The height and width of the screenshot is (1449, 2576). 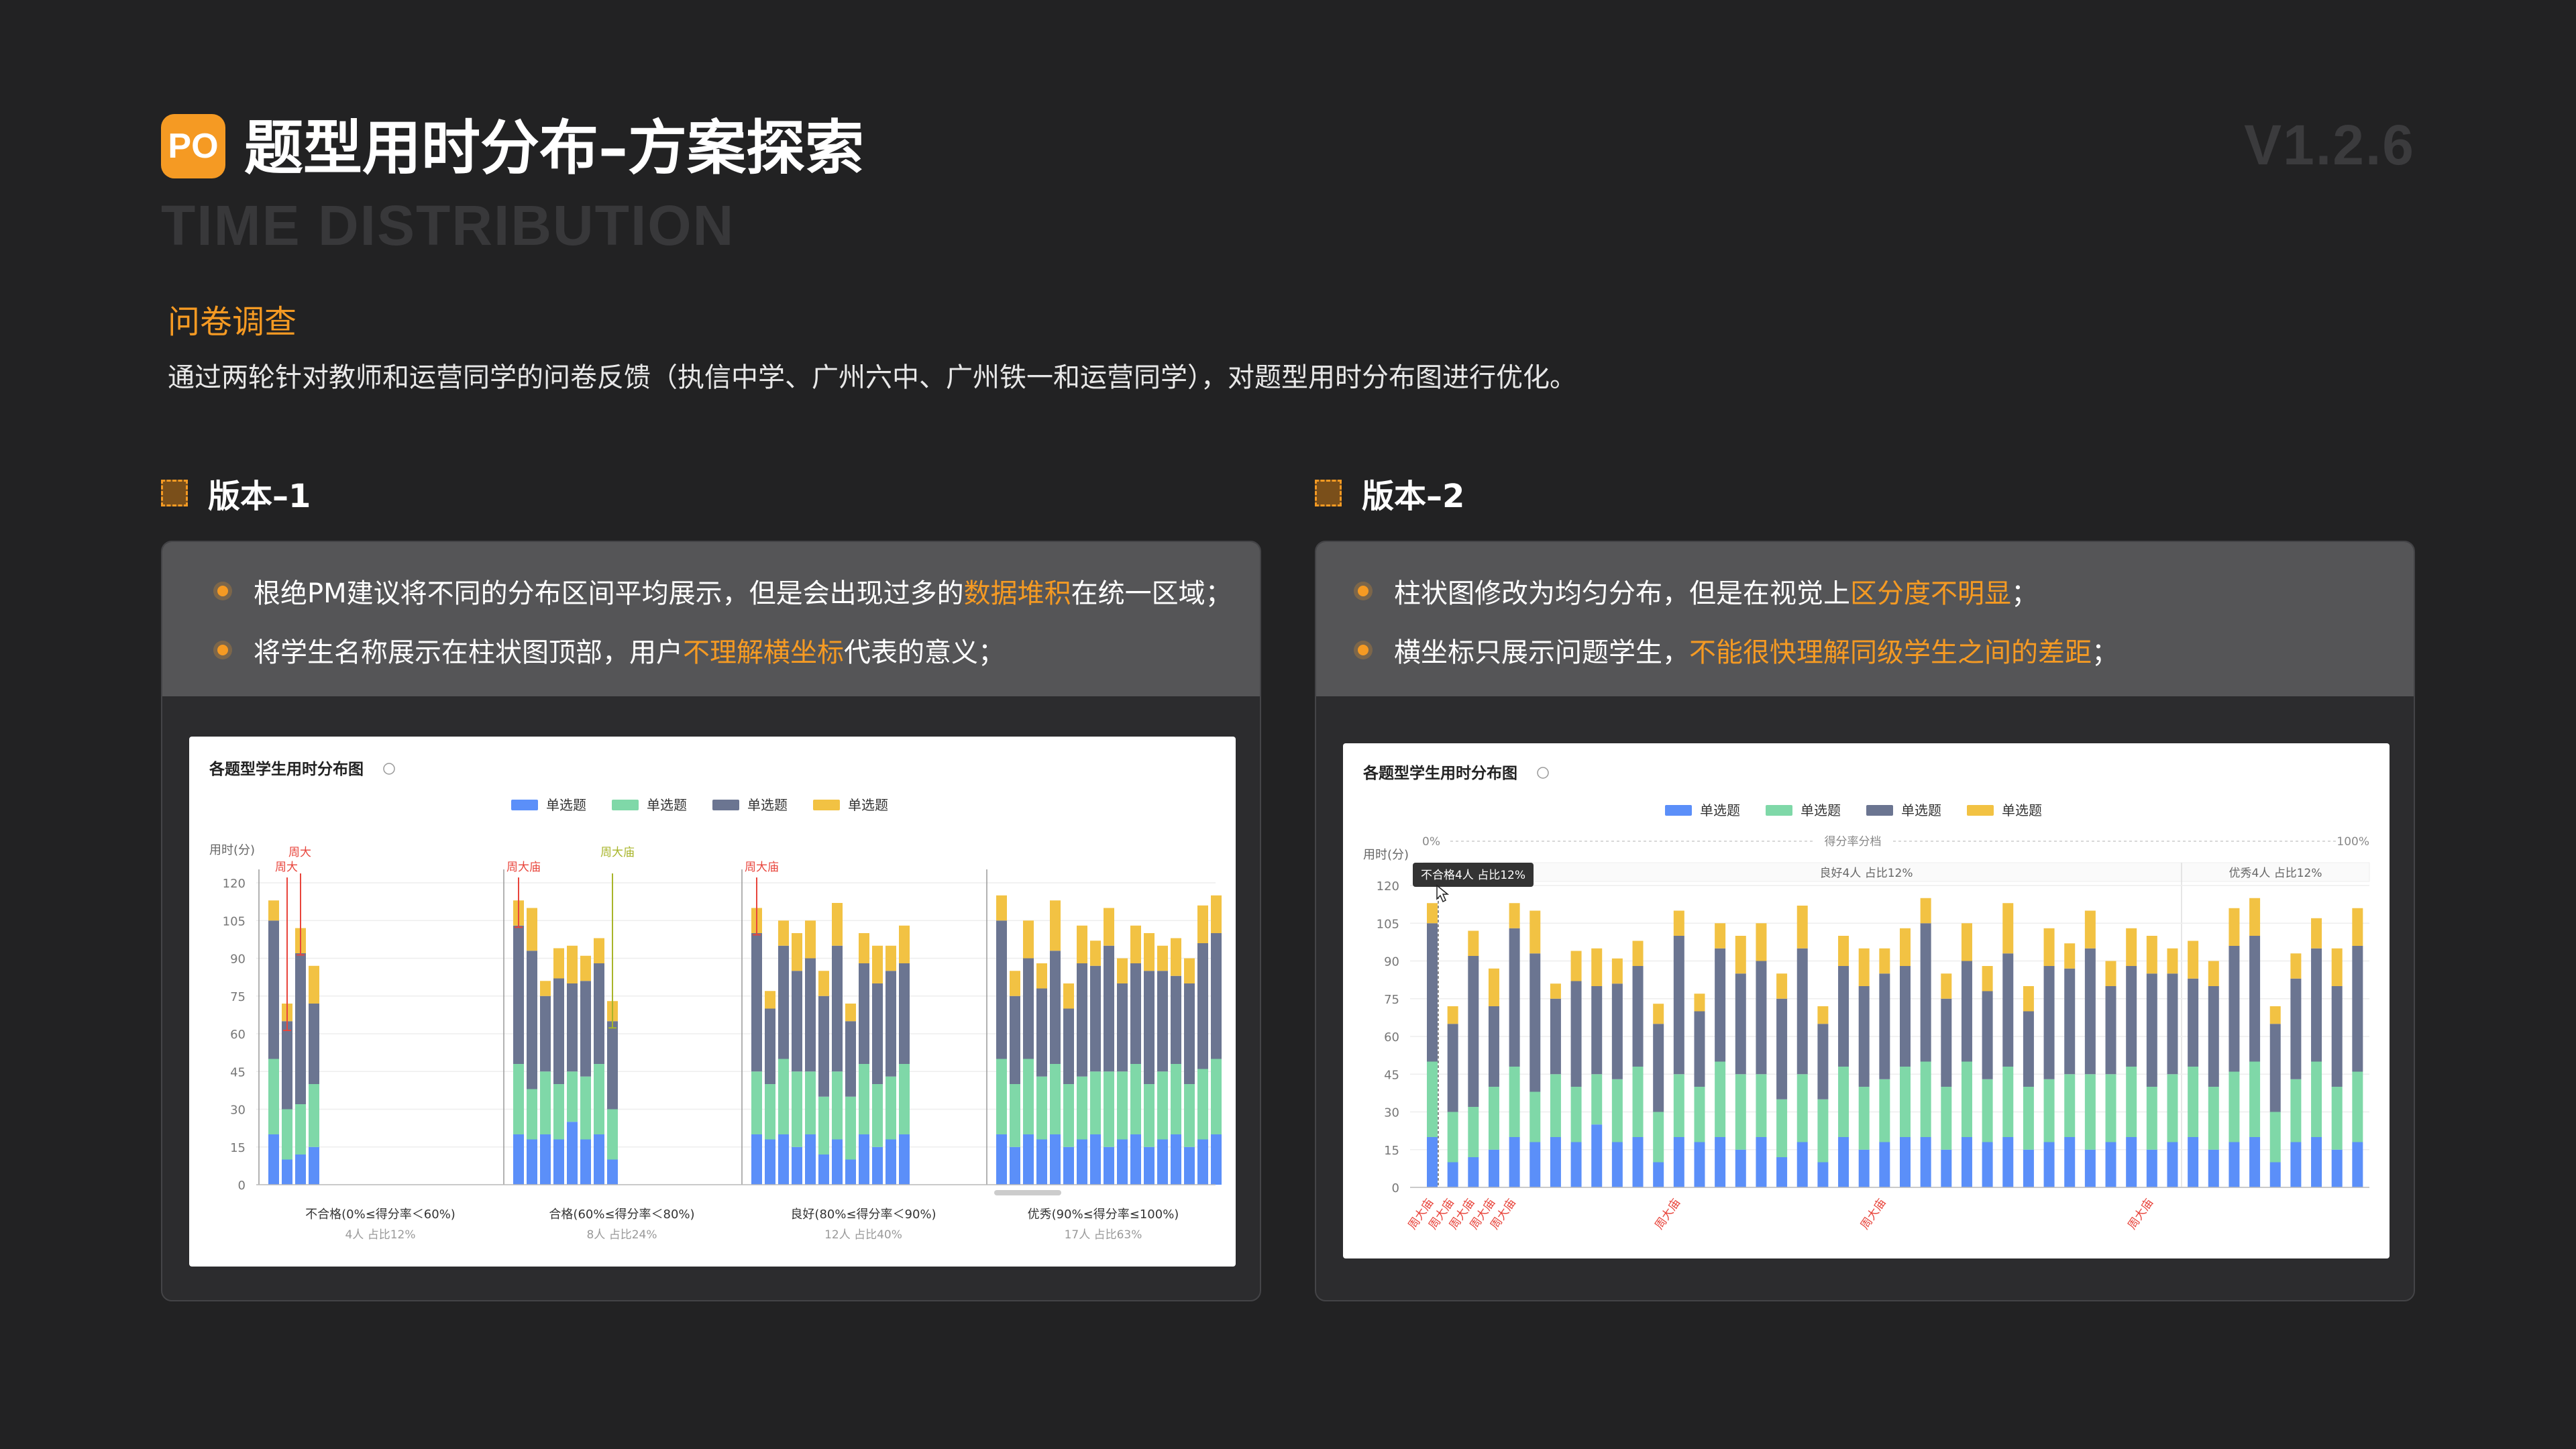 I want to click on legend-swatch, so click(x=1678, y=810).